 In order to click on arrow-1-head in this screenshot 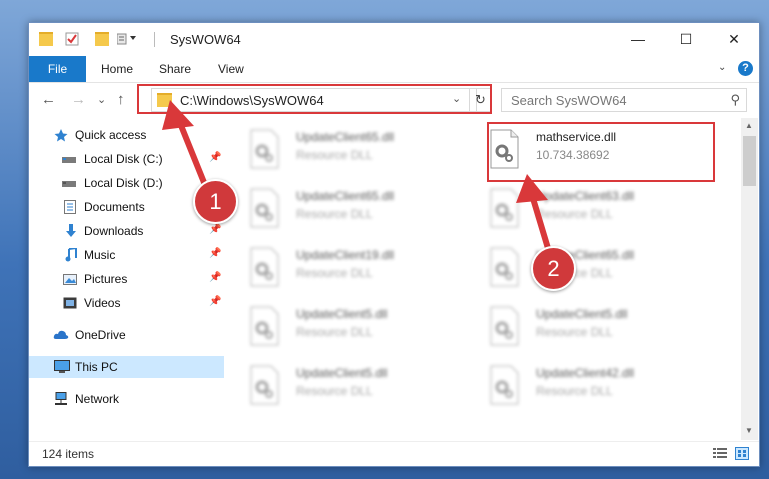, I will do `click(178, 115)`.